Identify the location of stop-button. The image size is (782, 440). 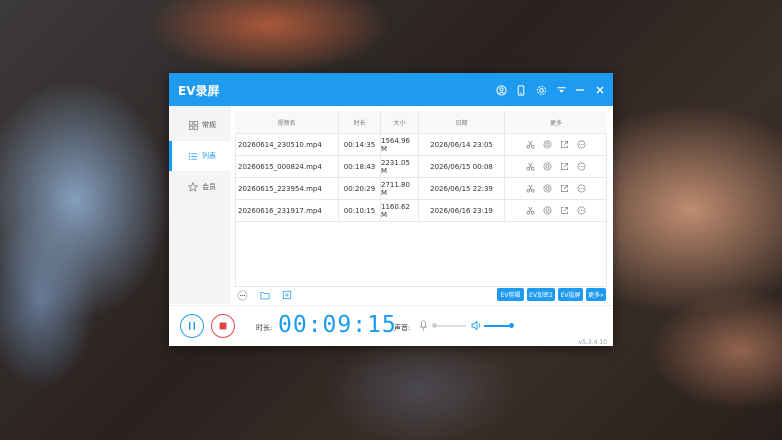
(223, 326).